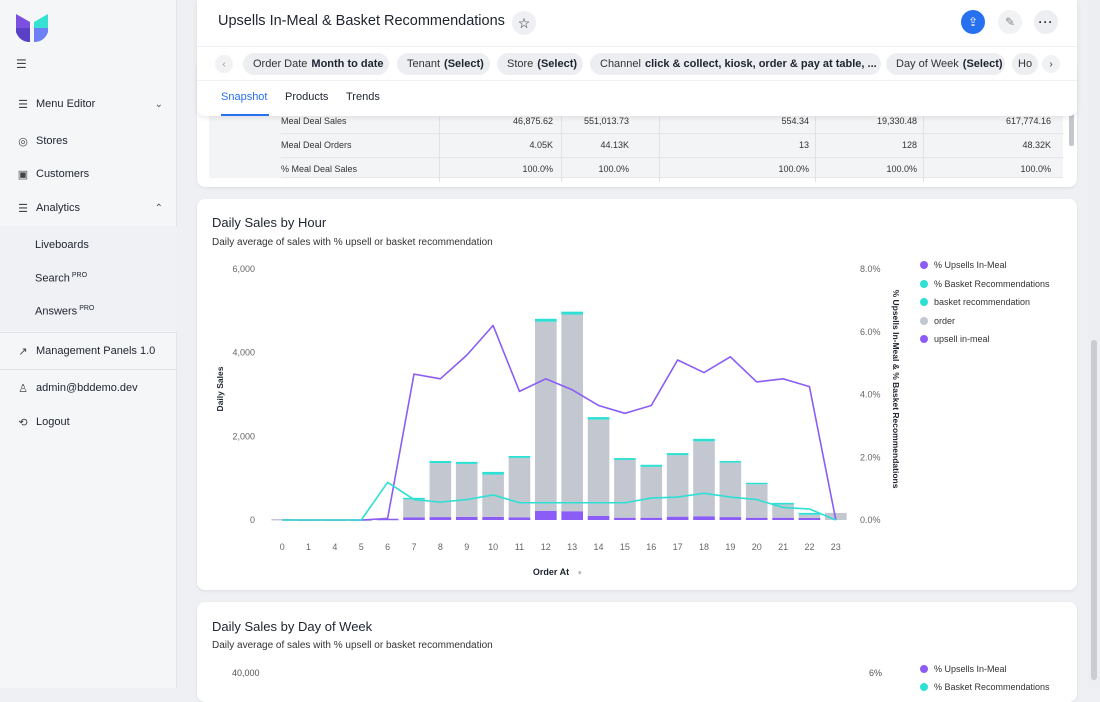 The height and width of the screenshot is (702, 1100). What do you see at coordinates (308, 547) in the screenshot?
I see `x-tick-label: 1` at bounding box center [308, 547].